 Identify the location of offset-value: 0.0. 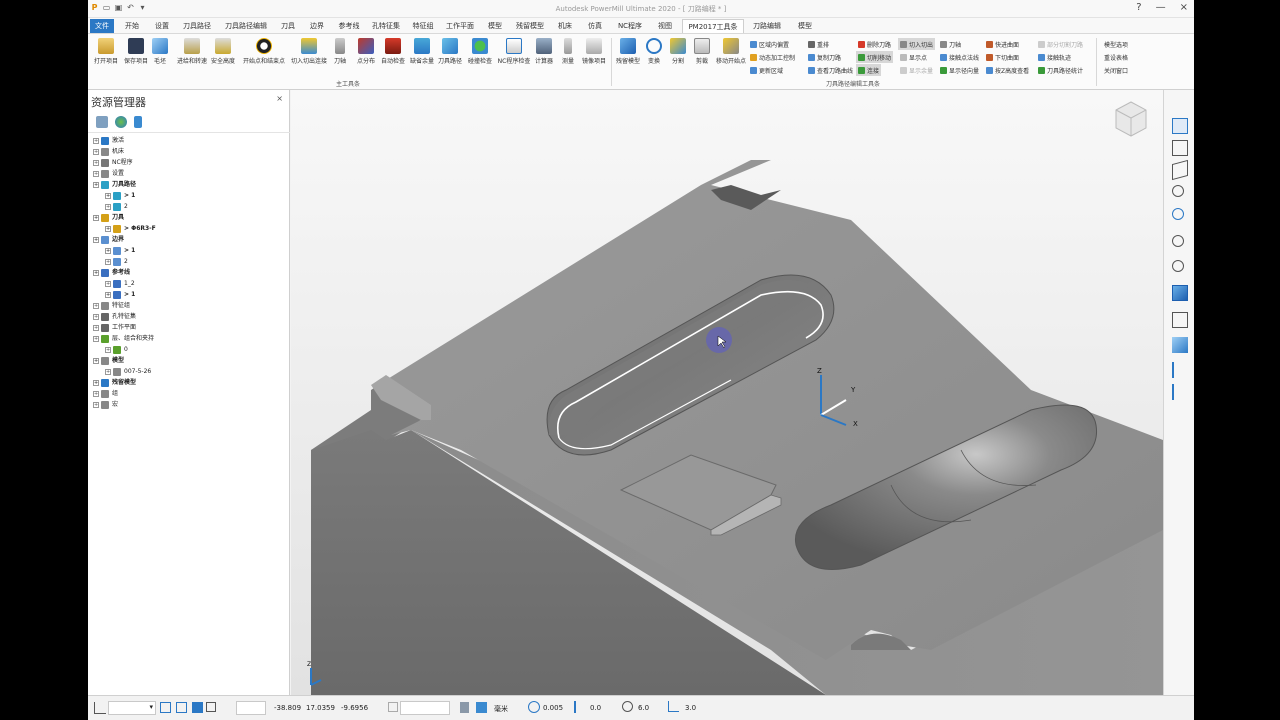
(595, 708).